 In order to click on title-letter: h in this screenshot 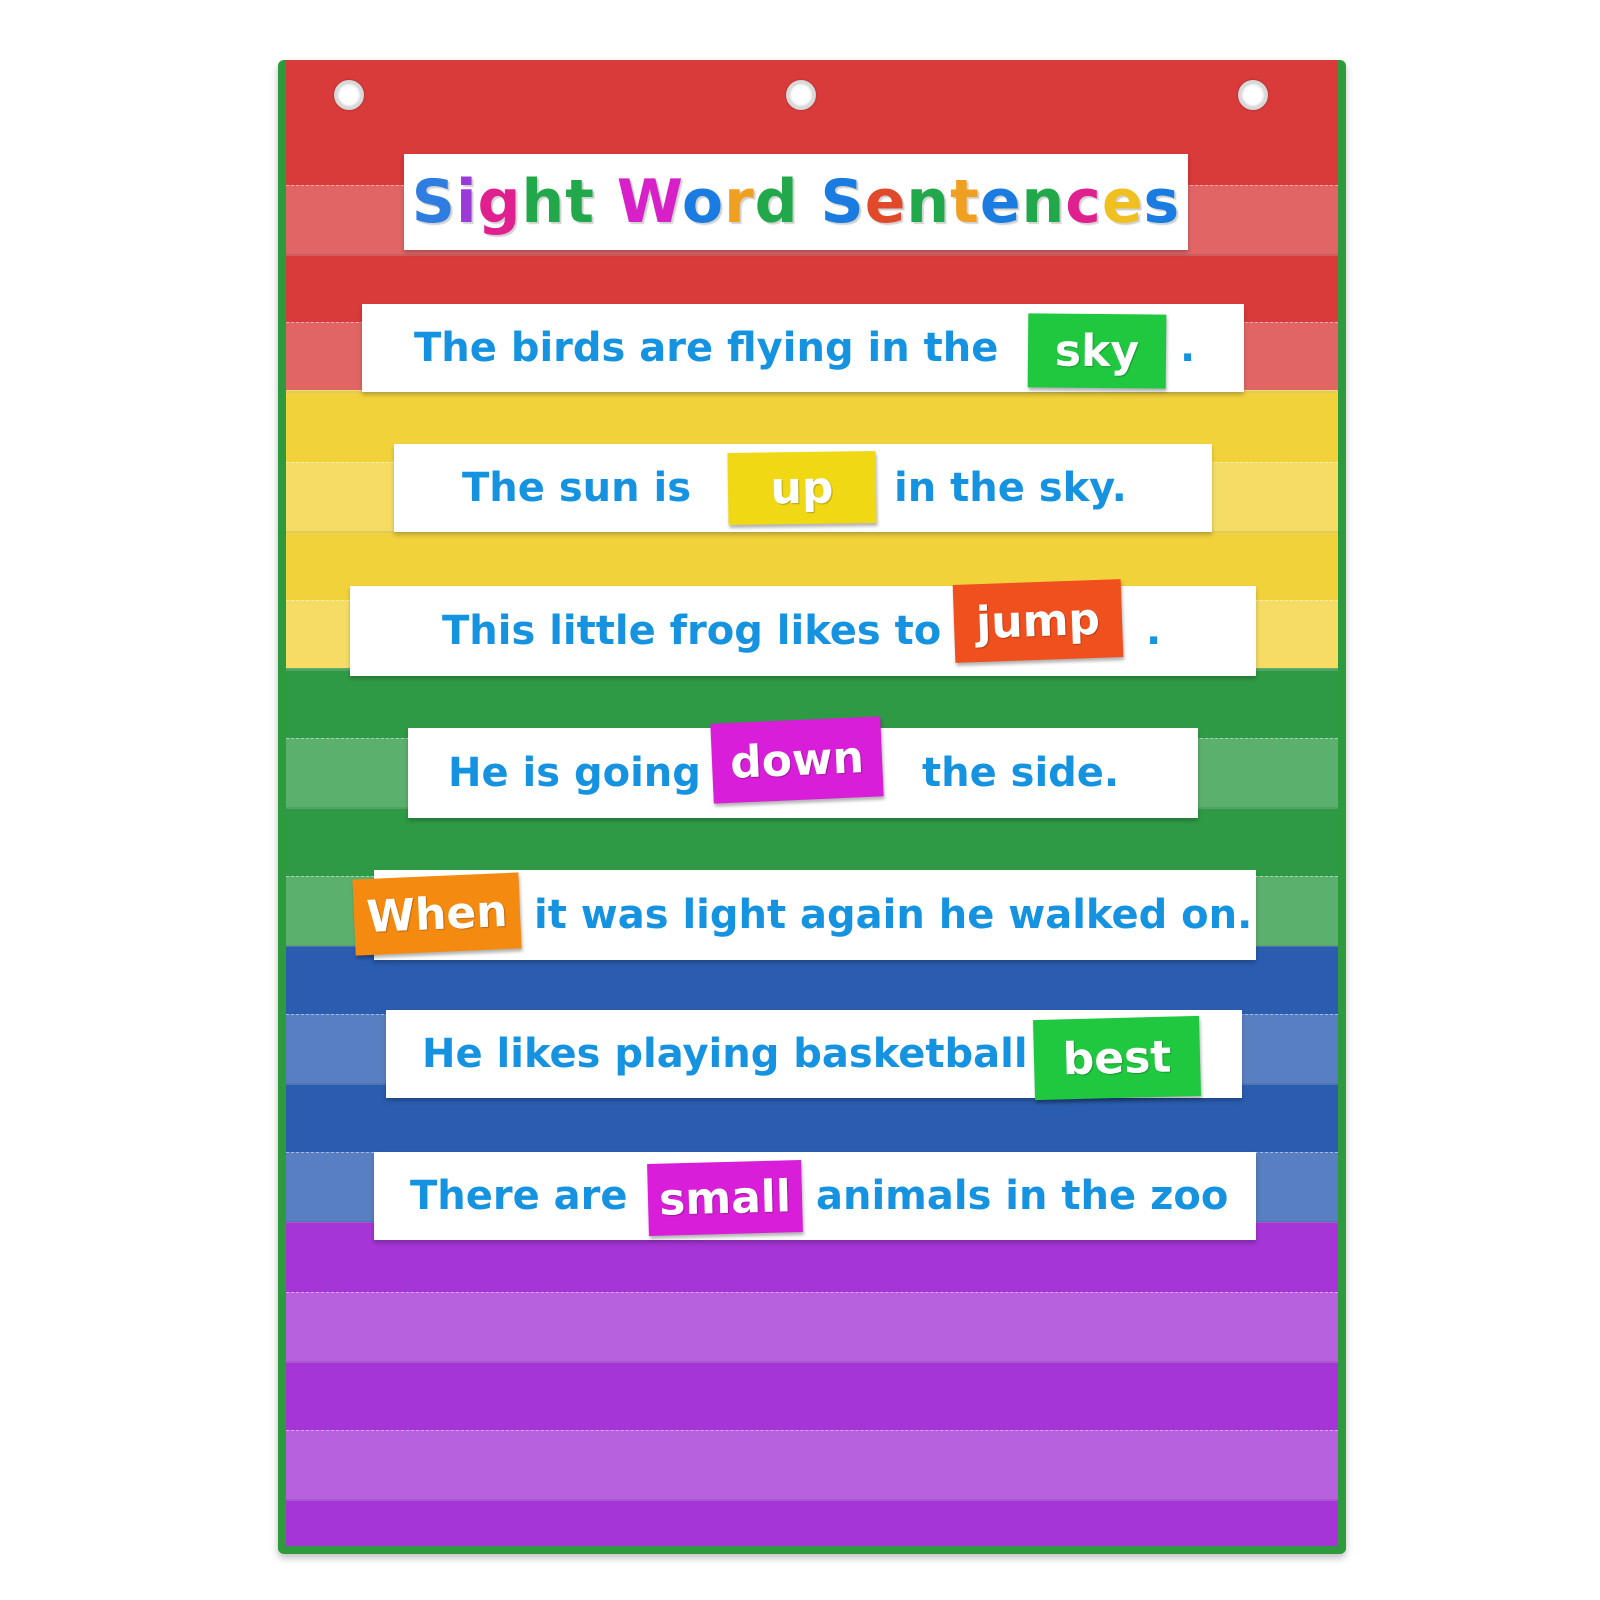, I will do `click(543, 202)`.